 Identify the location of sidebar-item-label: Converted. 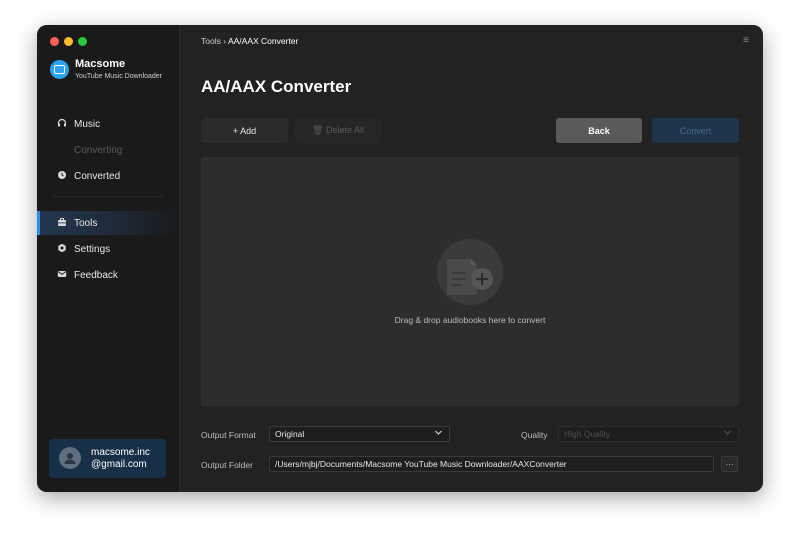
(97, 176).